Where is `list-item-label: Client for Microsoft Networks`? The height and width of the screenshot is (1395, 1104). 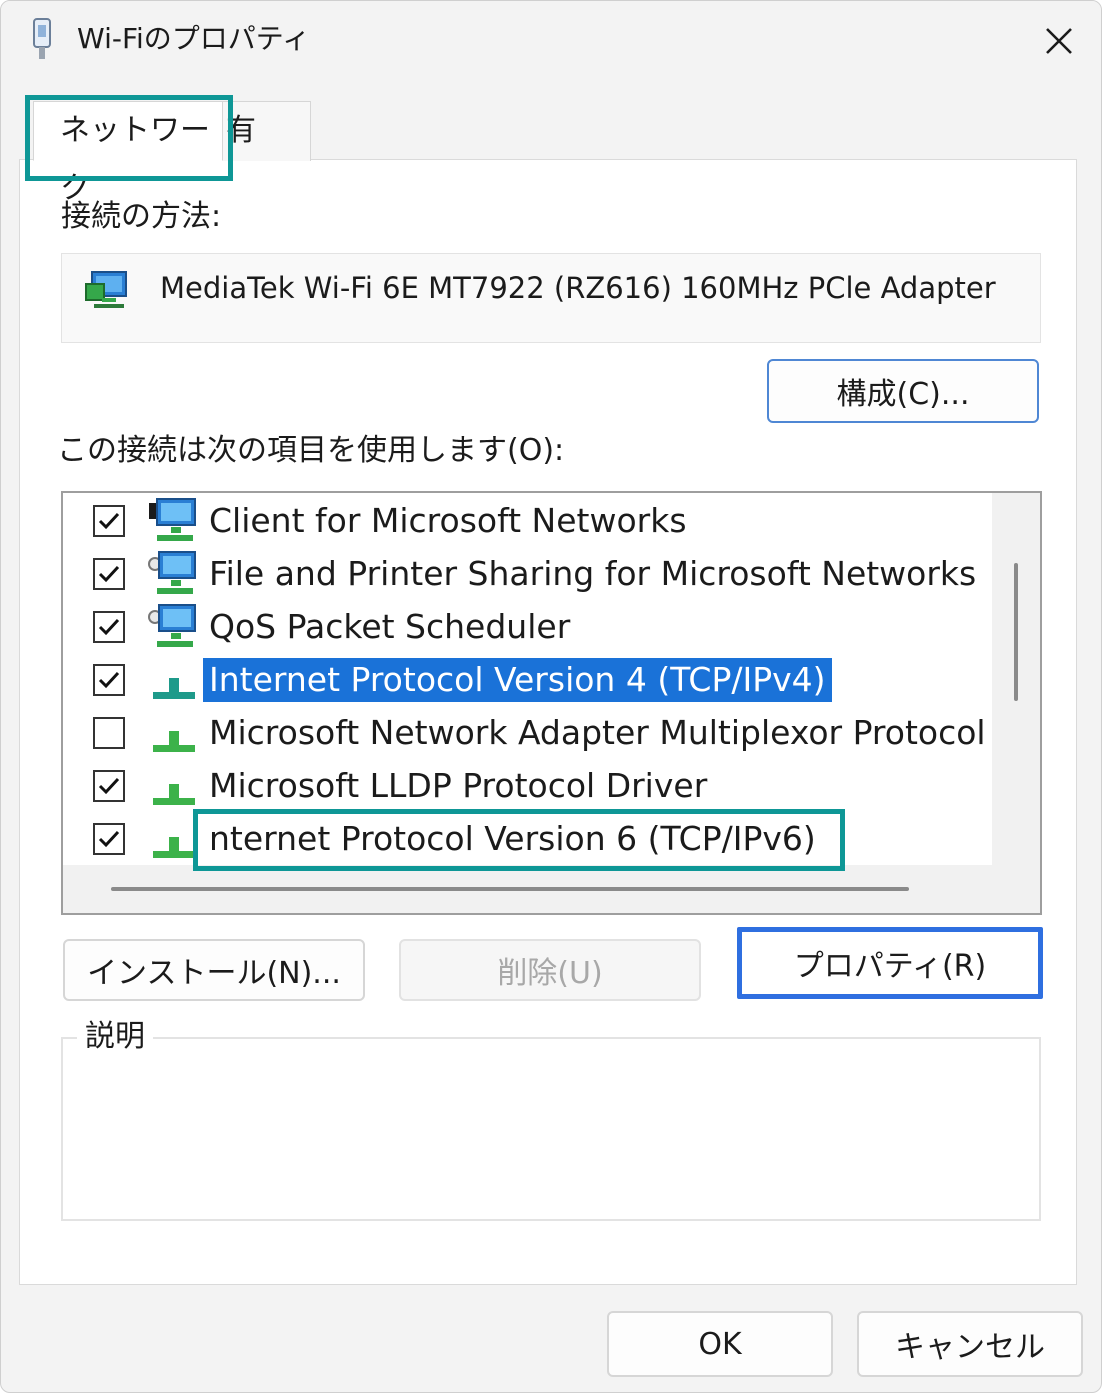 list-item-label: Client for Microsoft Networks is located at coordinates (448, 520).